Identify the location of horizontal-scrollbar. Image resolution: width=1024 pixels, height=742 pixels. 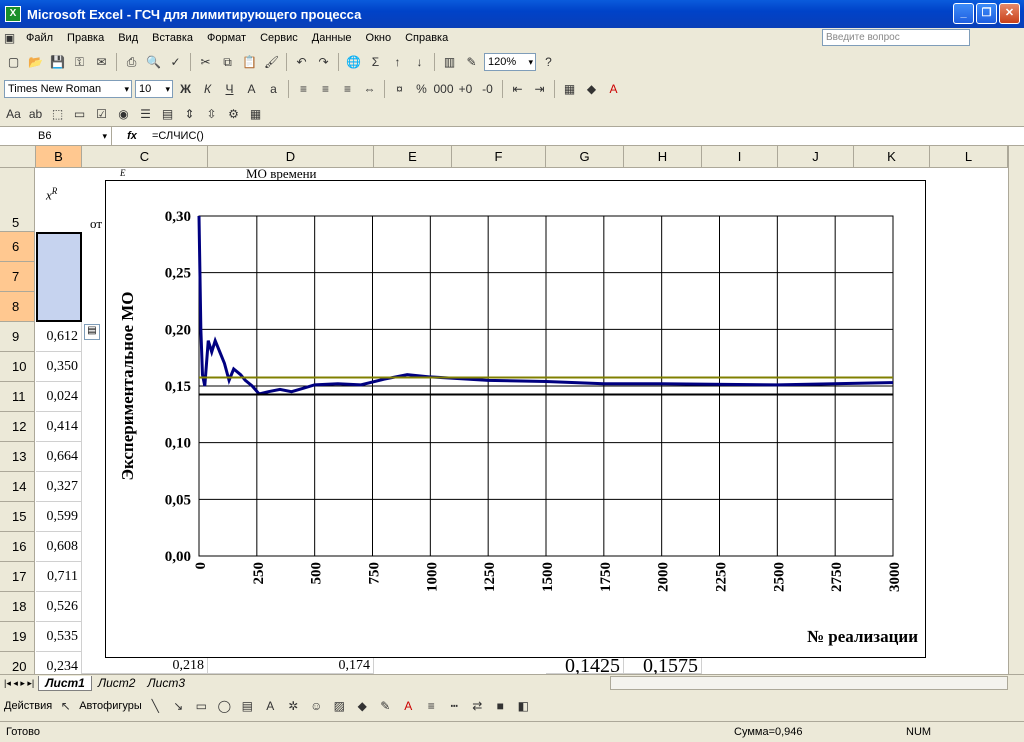
(809, 683).